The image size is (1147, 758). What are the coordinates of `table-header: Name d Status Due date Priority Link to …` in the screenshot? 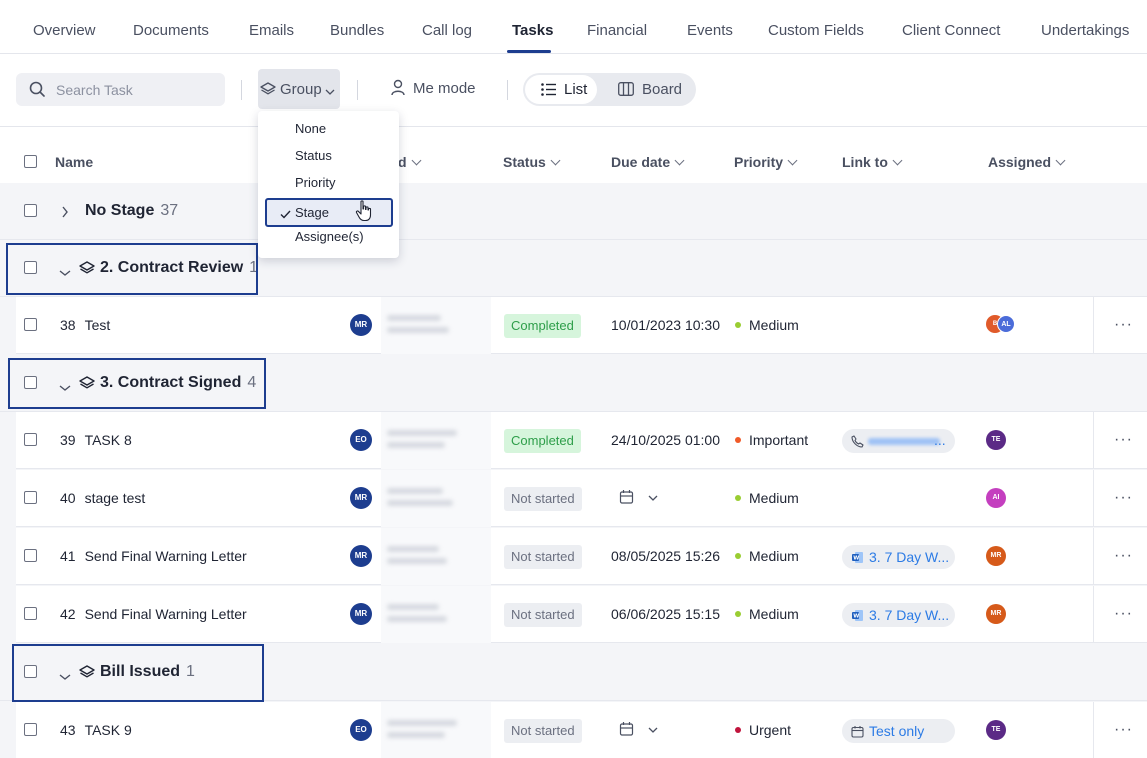 It's located at (581, 162).